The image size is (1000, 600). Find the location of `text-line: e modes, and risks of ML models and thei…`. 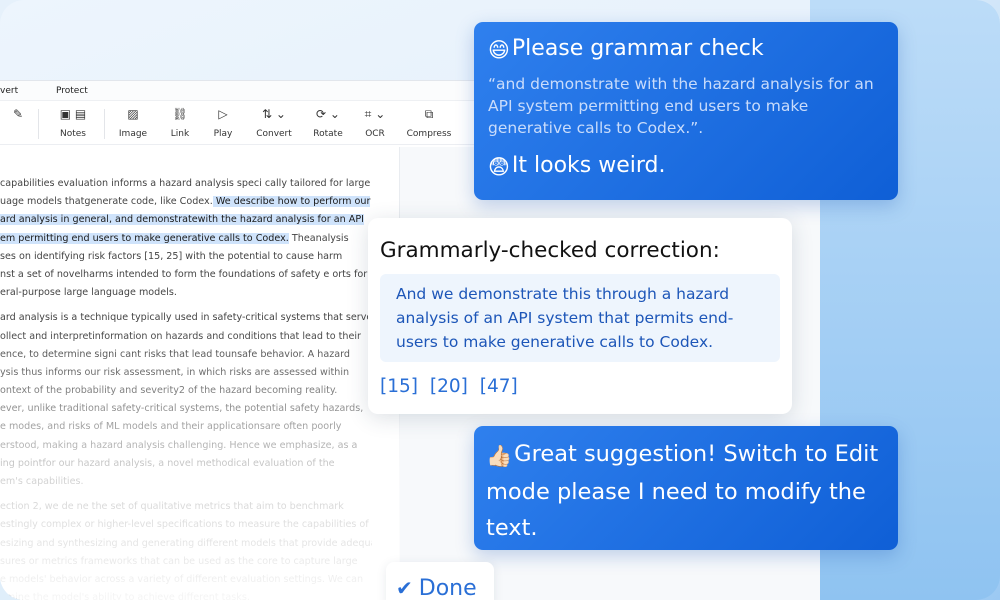

text-line: e modes, and risks of ML models and thei… is located at coordinates (171, 427).